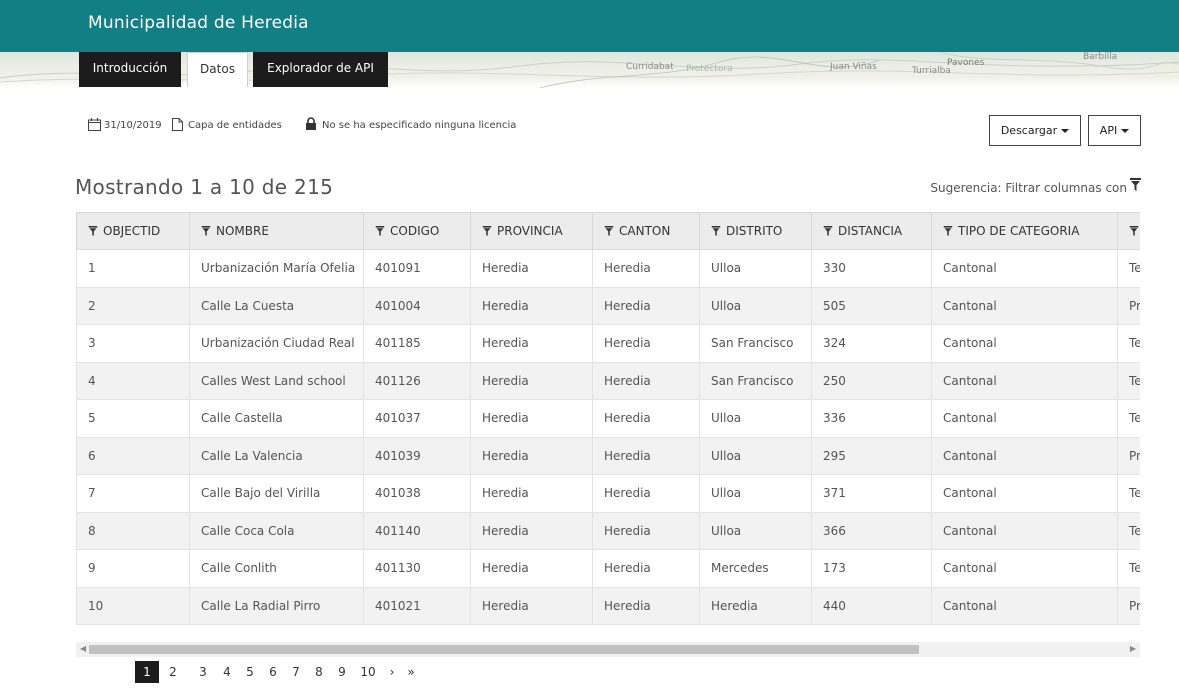 Image resolution: width=1179 pixels, height=698 pixels. What do you see at coordinates (411, 672) in the screenshot?
I see `last-page-link: »` at bounding box center [411, 672].